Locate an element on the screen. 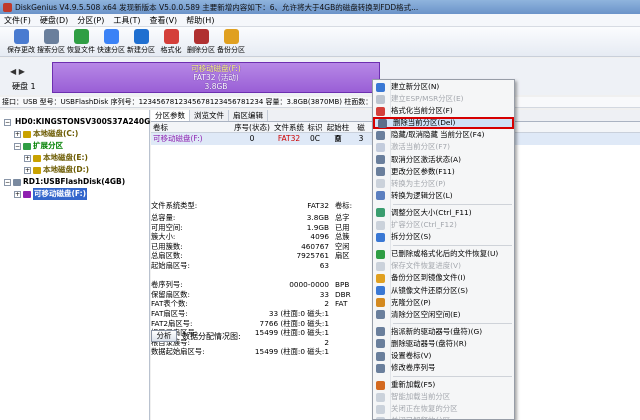  context-menu-item: 删除当前分区(Del) is located at coordinates (443, 123).